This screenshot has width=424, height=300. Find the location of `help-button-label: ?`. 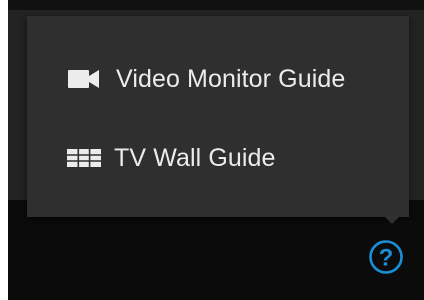

help-button-label: ? is located at coordinates (386, 258).